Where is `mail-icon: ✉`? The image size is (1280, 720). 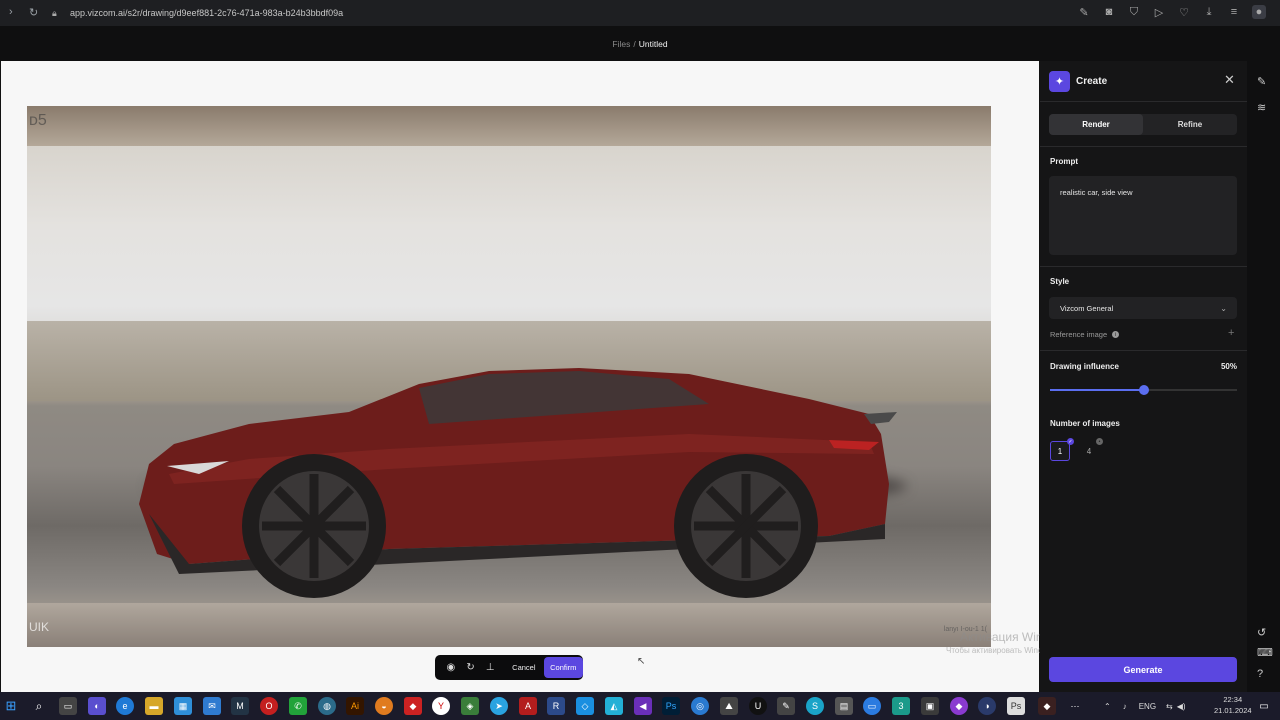 mail-icon: ✉ is located at coordinates (212, 706).